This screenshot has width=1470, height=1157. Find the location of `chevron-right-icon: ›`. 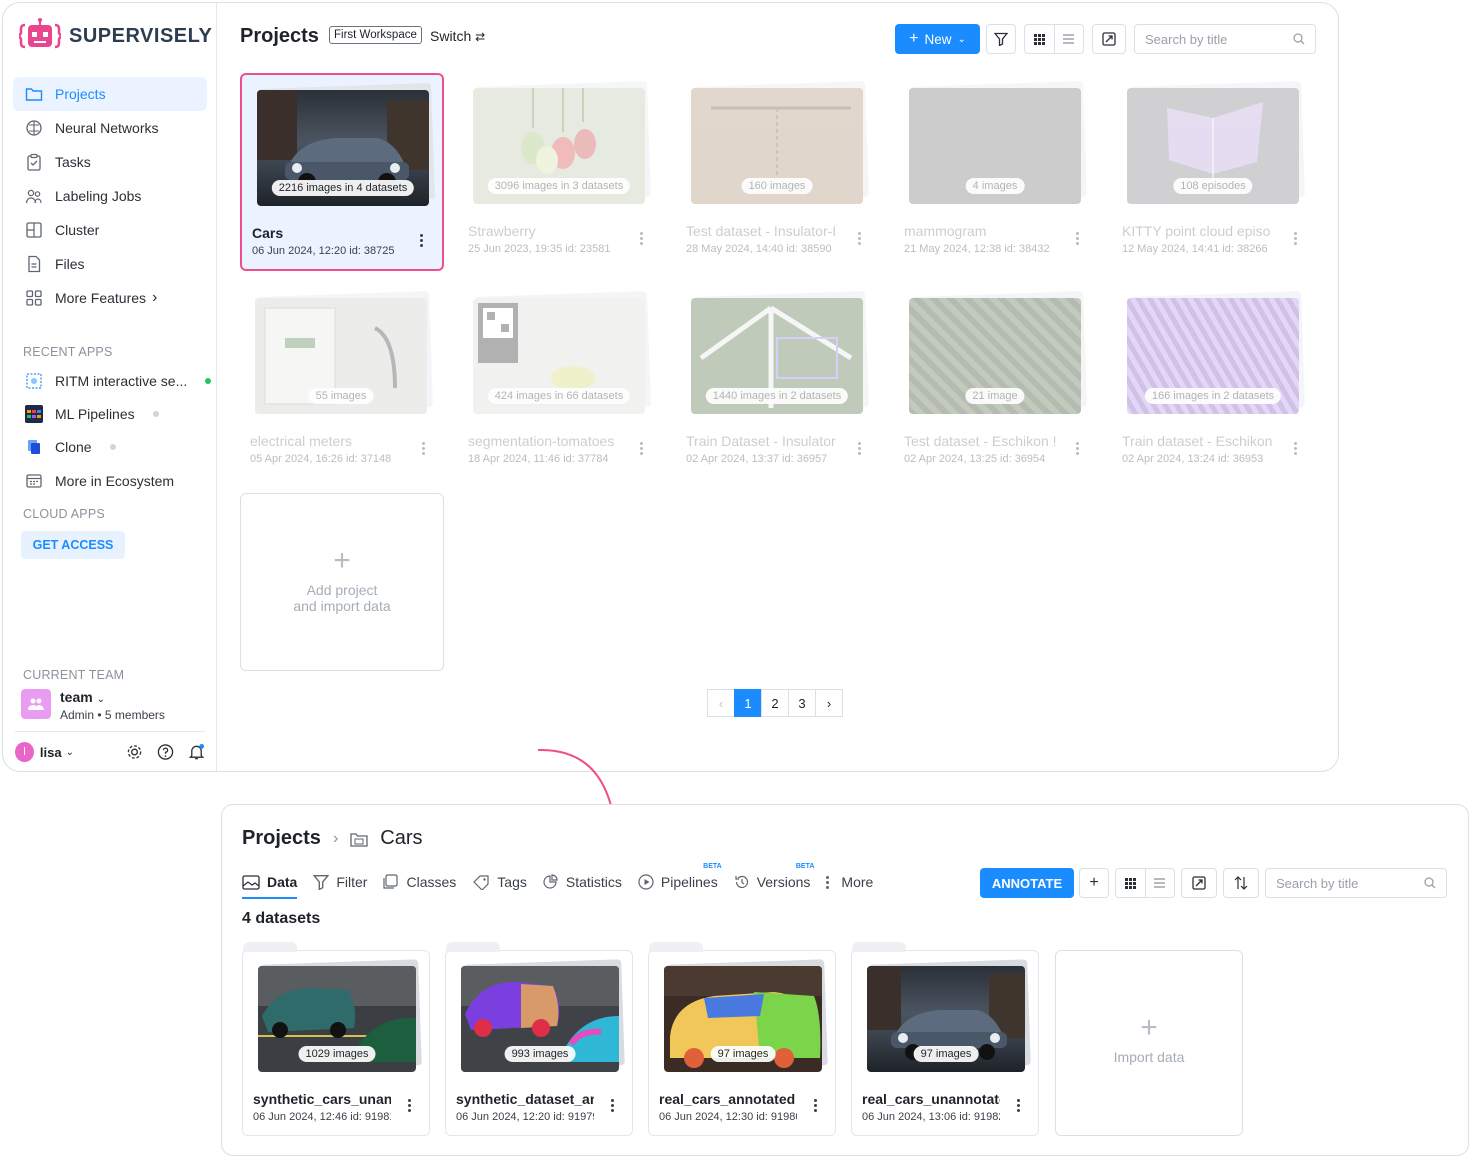

chevron-right-icon: › is located at coordinates (335, 838).